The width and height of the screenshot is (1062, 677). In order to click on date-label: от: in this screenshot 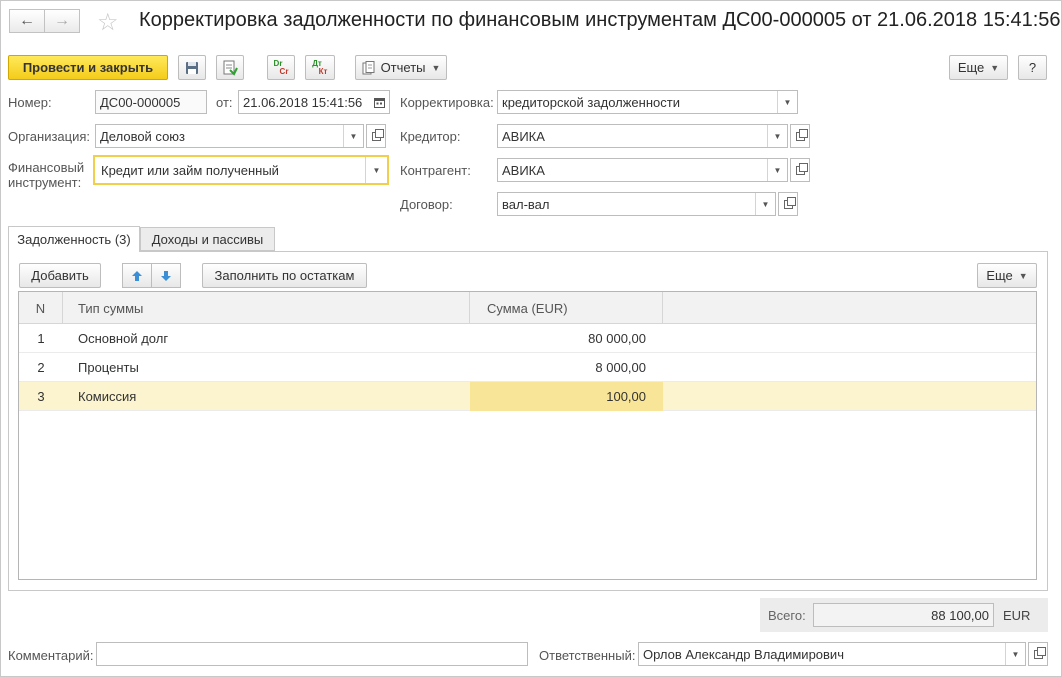, I will do `click(224, 102)`.